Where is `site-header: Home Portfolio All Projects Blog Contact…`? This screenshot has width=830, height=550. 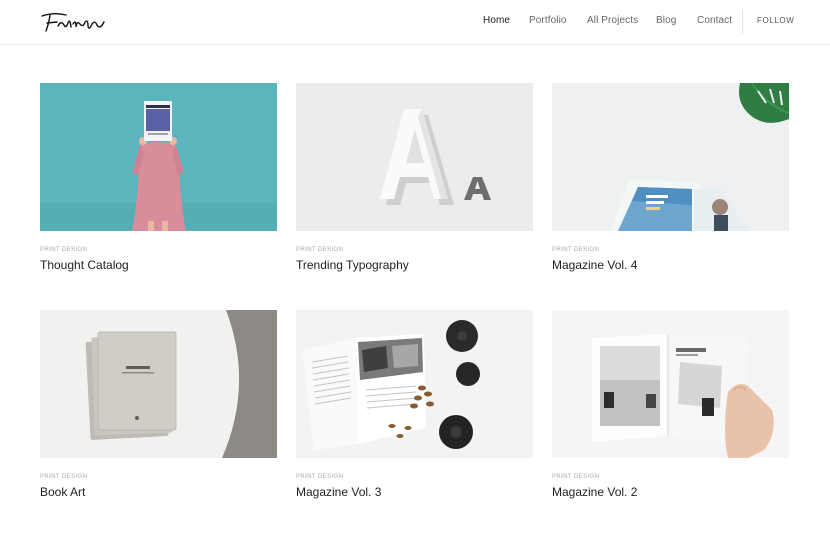
site-header: Home Portfolio All Projects Blog Contact… is located at coordinates (415, 22).